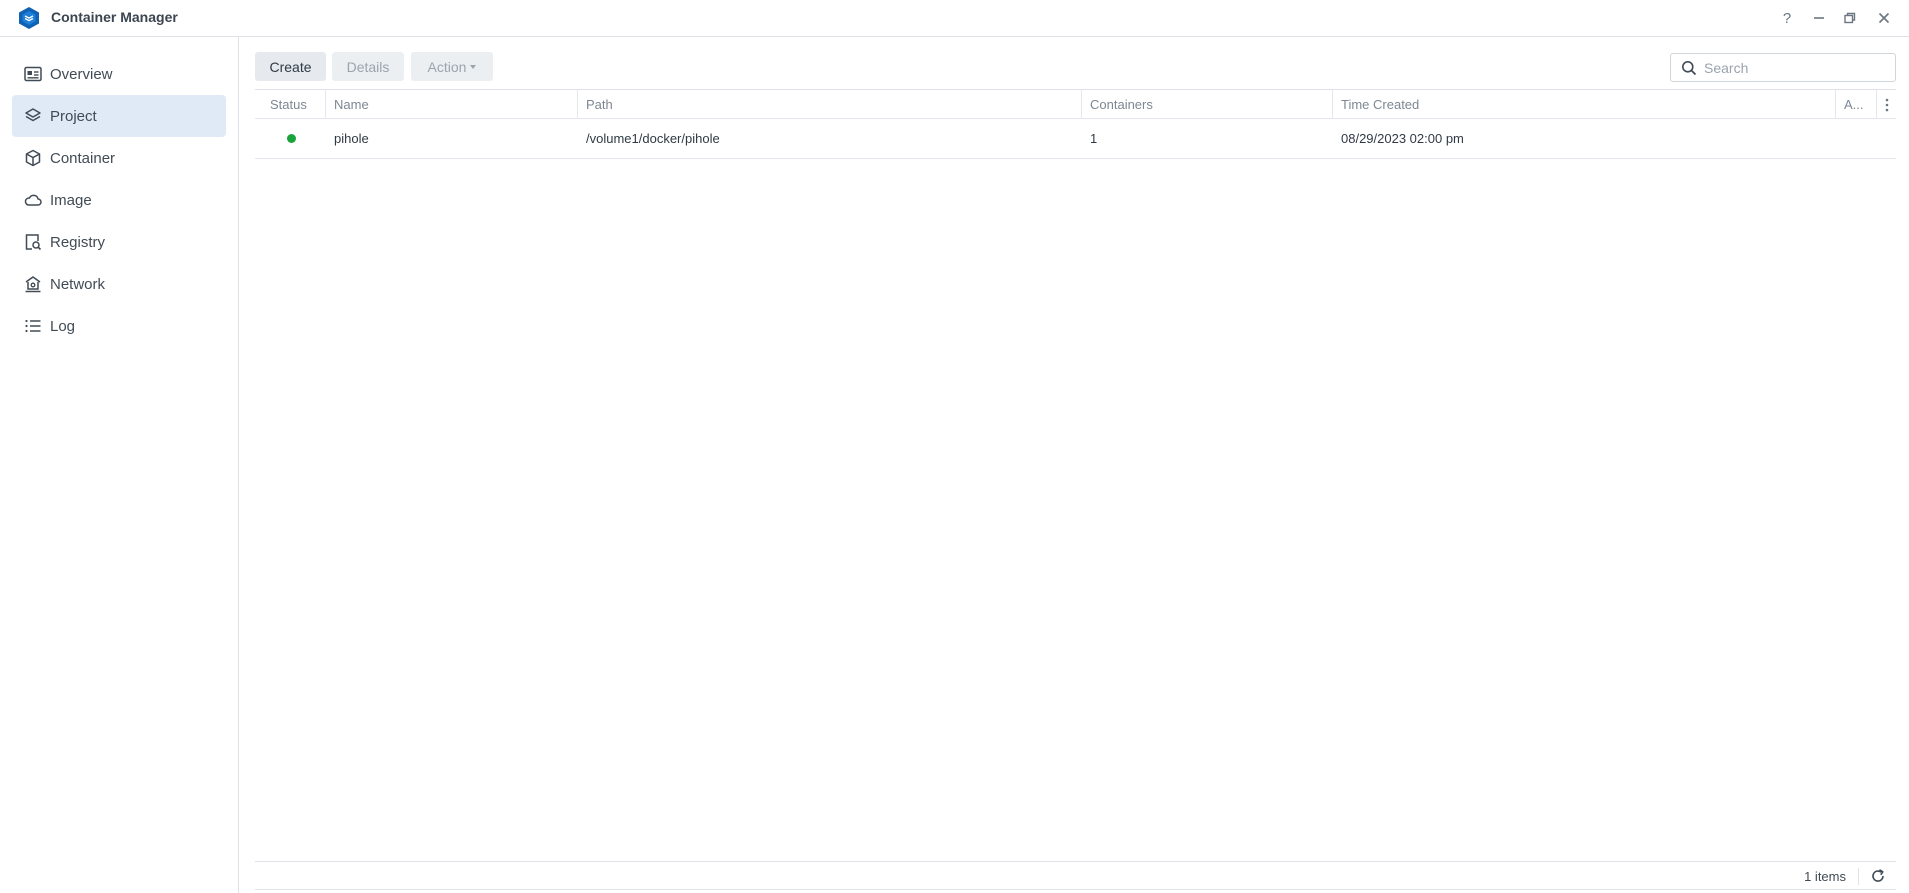 This screenshot has height=893, width=1909. What do you see at coordinates (1886, 104) in the screenshot?
I see `column-options-menu-icon` at bounding box center [1886, 104].